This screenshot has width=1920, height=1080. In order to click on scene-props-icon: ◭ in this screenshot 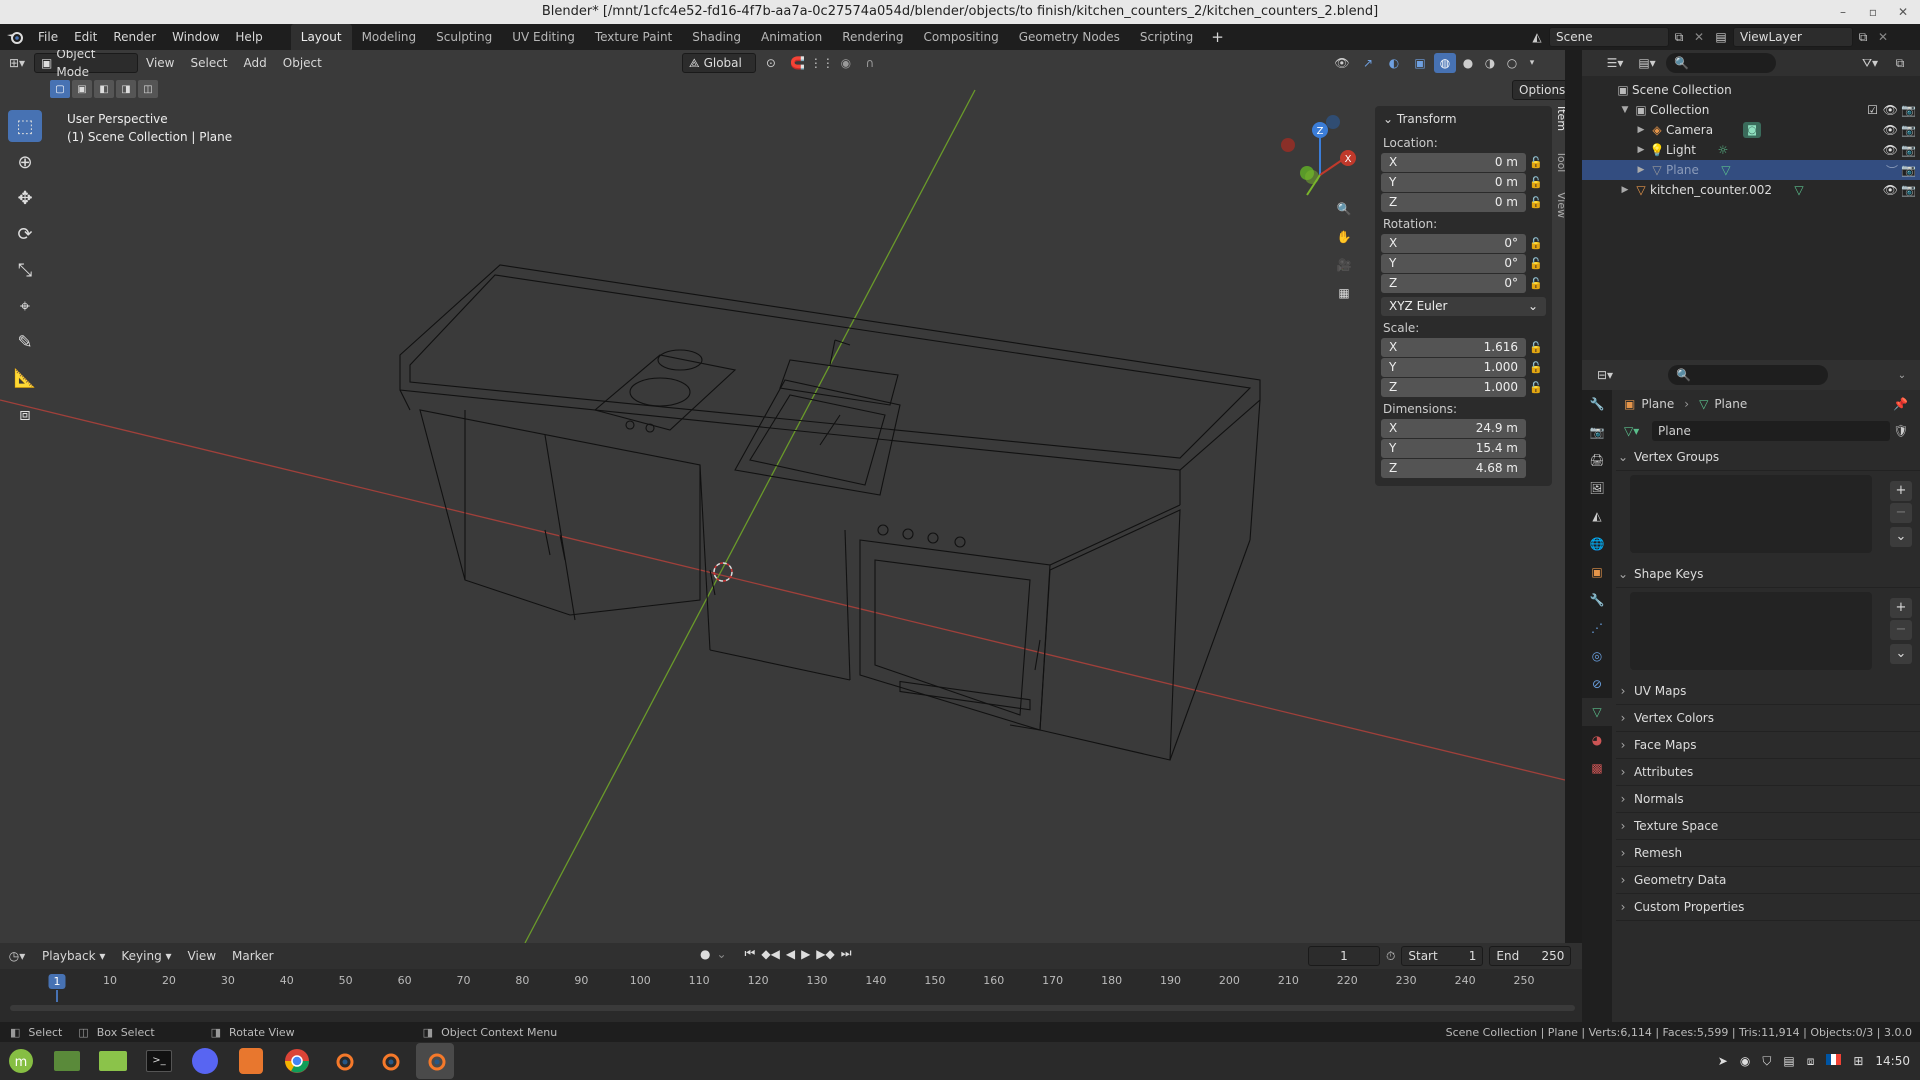, I will do `click(1597, 516)`.